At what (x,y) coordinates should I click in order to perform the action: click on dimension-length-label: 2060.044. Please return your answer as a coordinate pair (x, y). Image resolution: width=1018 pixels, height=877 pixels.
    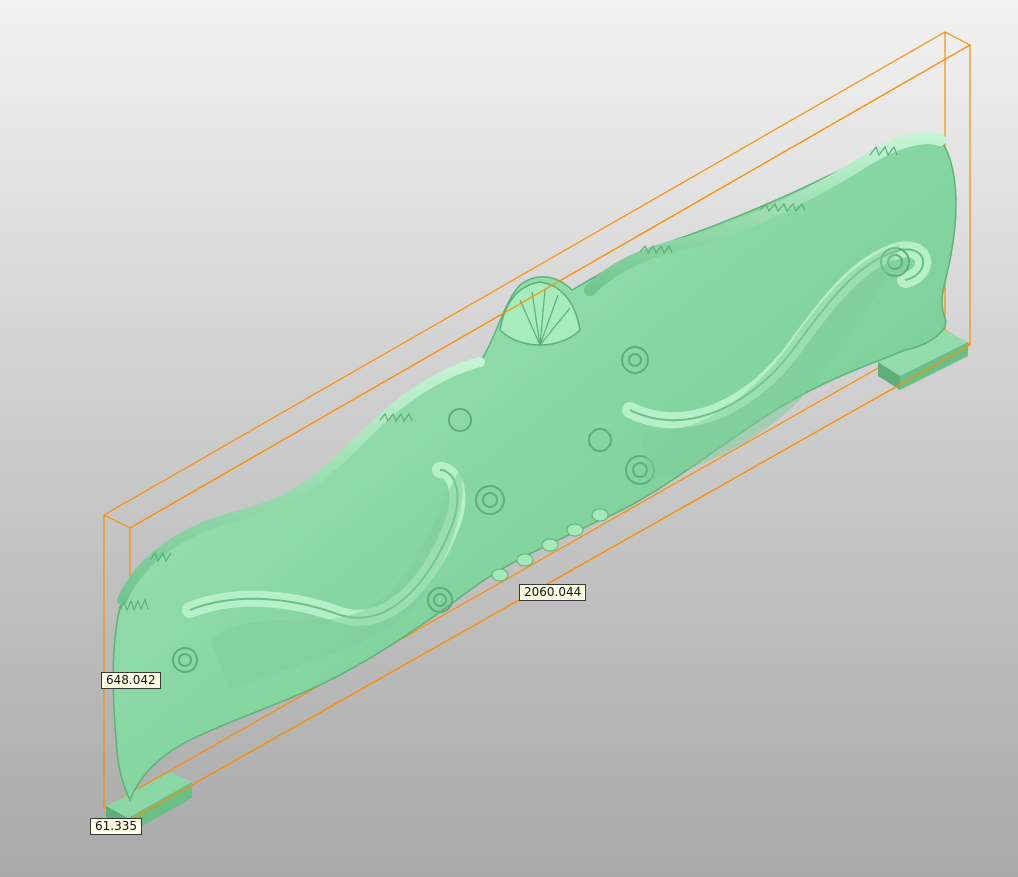
    Looking at the image, I should click on (553, 592).